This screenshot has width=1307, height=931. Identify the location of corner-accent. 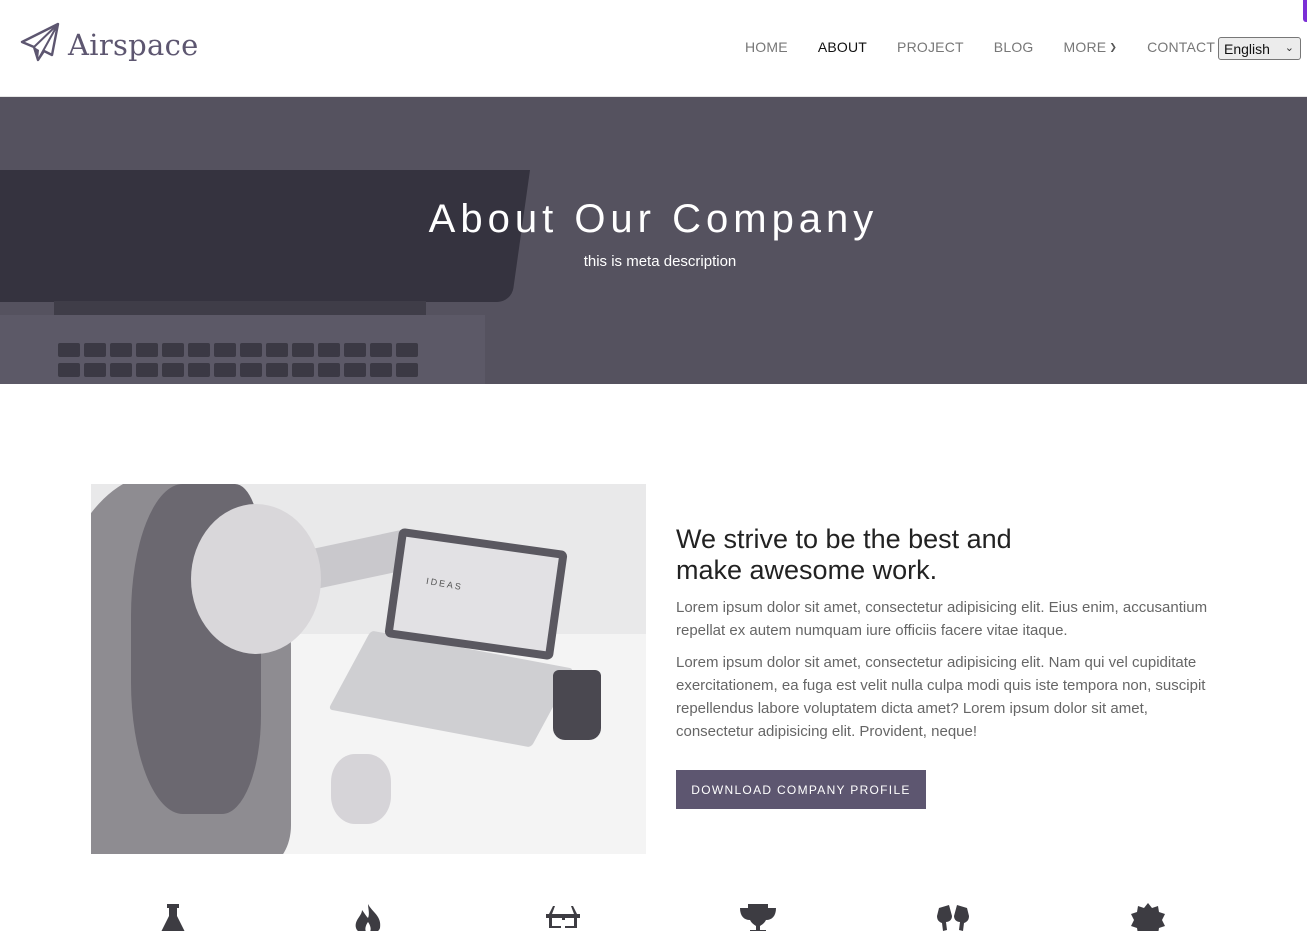
(1305, 11).